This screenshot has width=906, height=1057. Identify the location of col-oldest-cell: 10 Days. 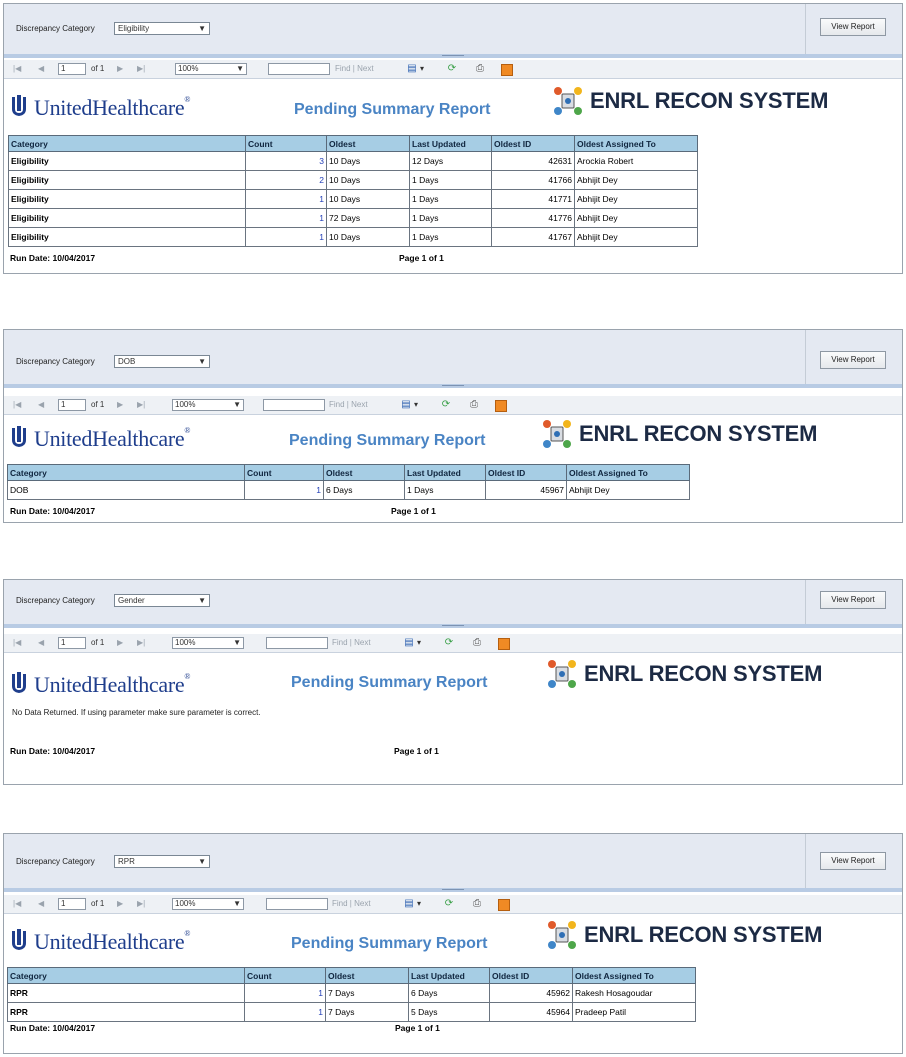
(368, 237).